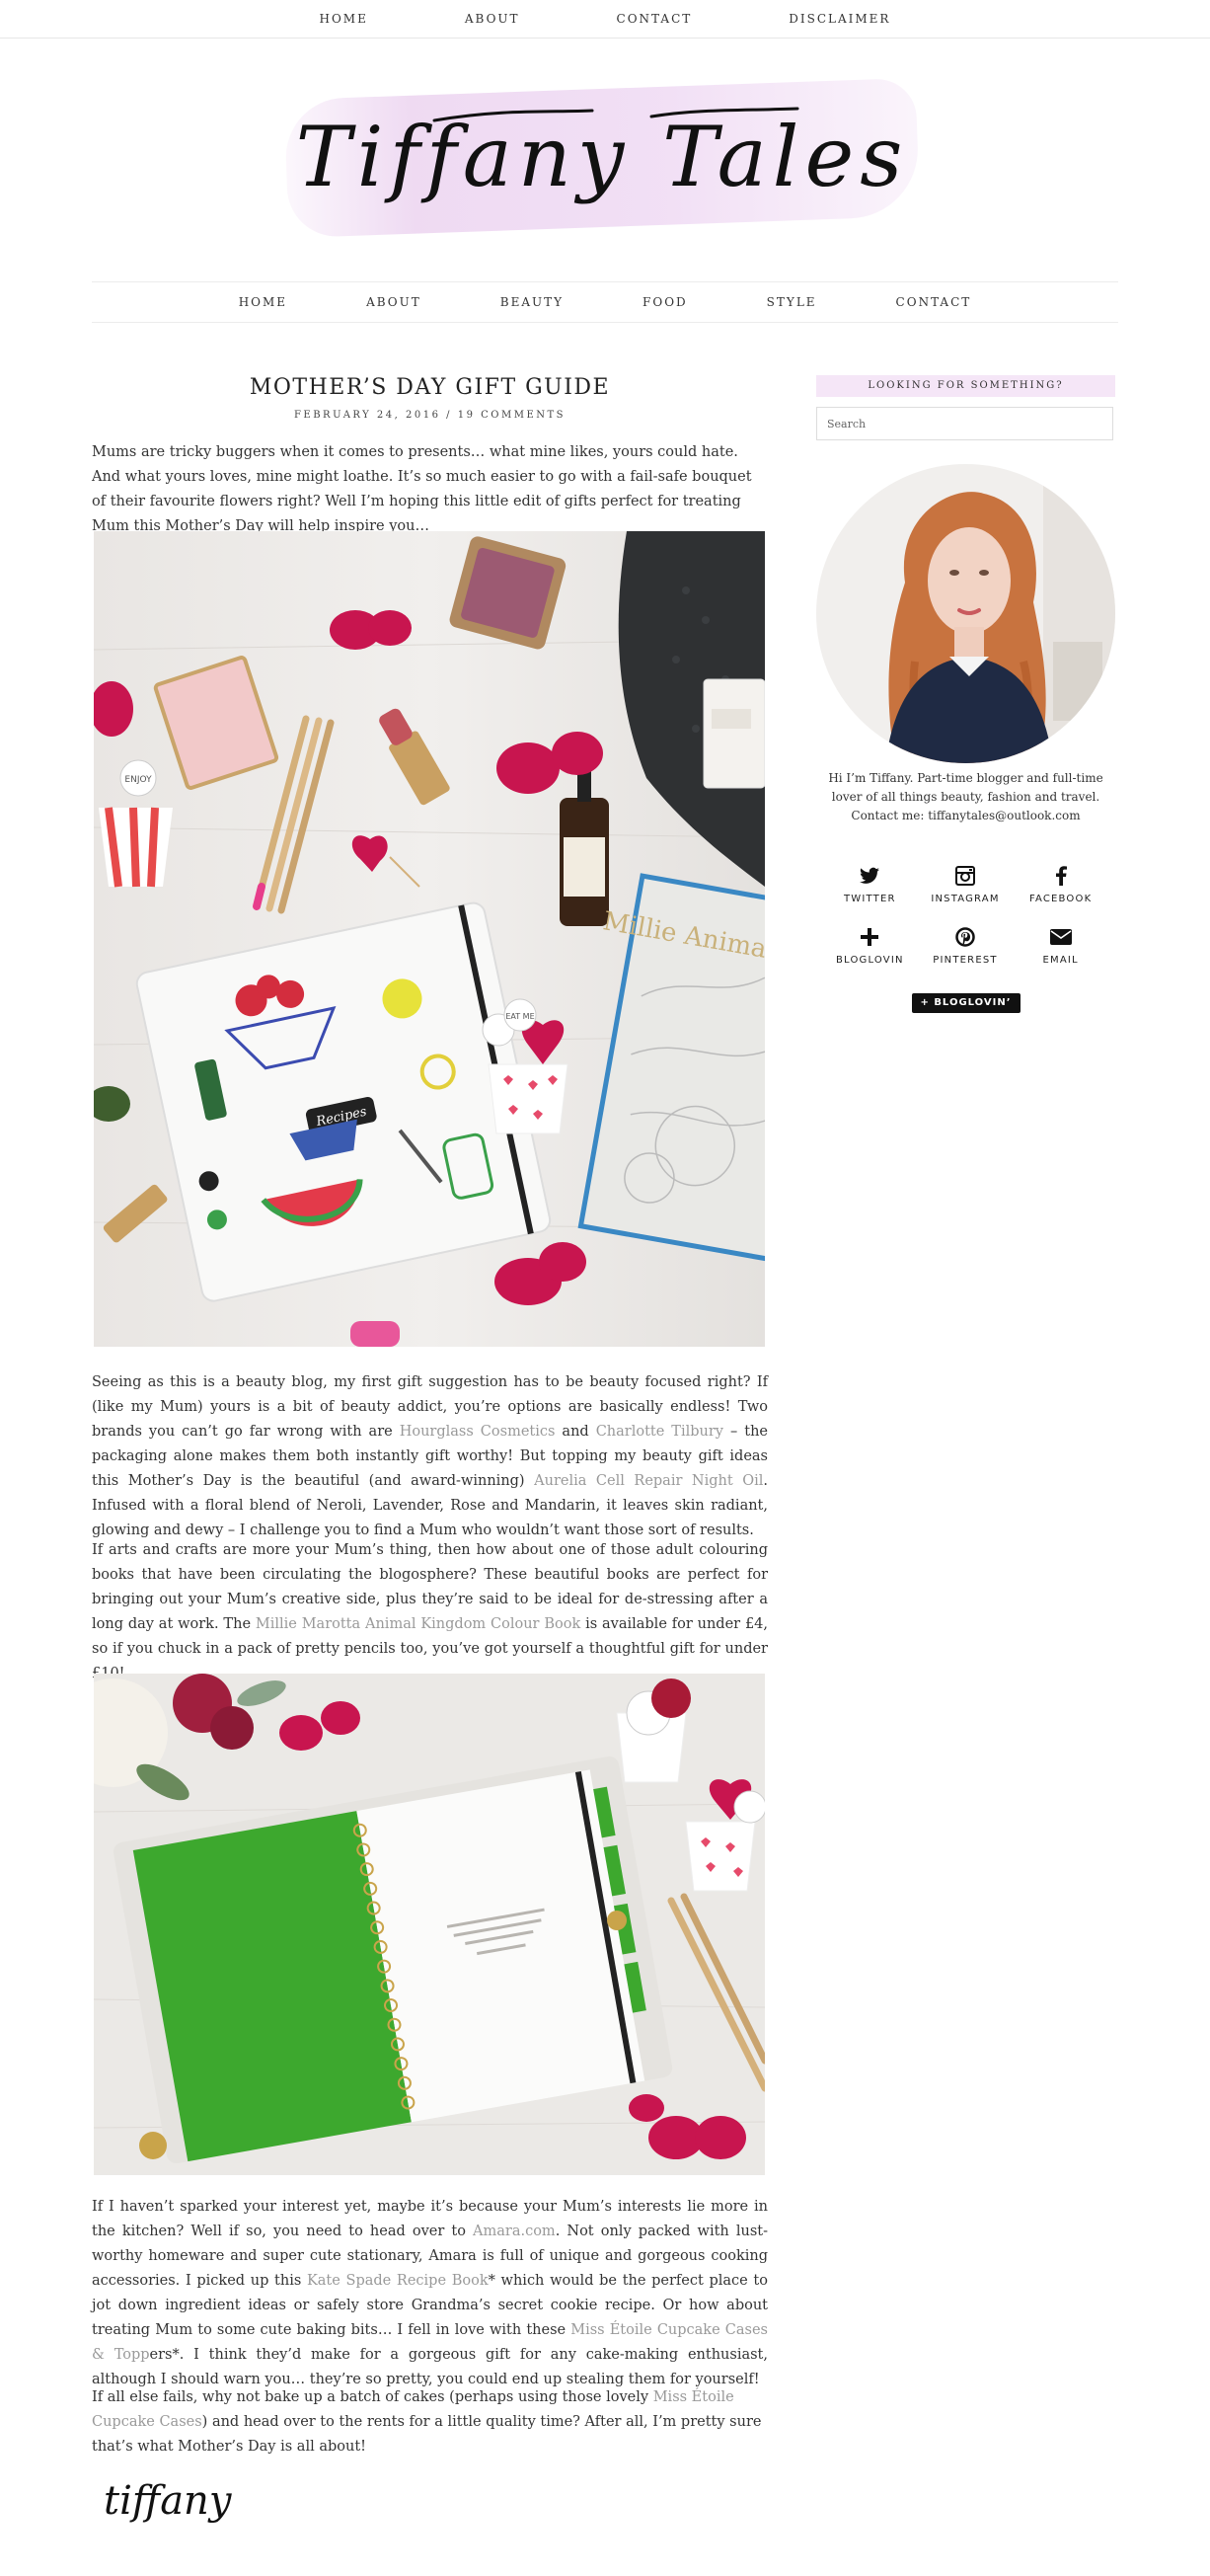  What do you see at coordinates (367, 415) in the screenshot?
I see `post-date: FEBRUARY 24, 2016` at bounding box center [367, 415].